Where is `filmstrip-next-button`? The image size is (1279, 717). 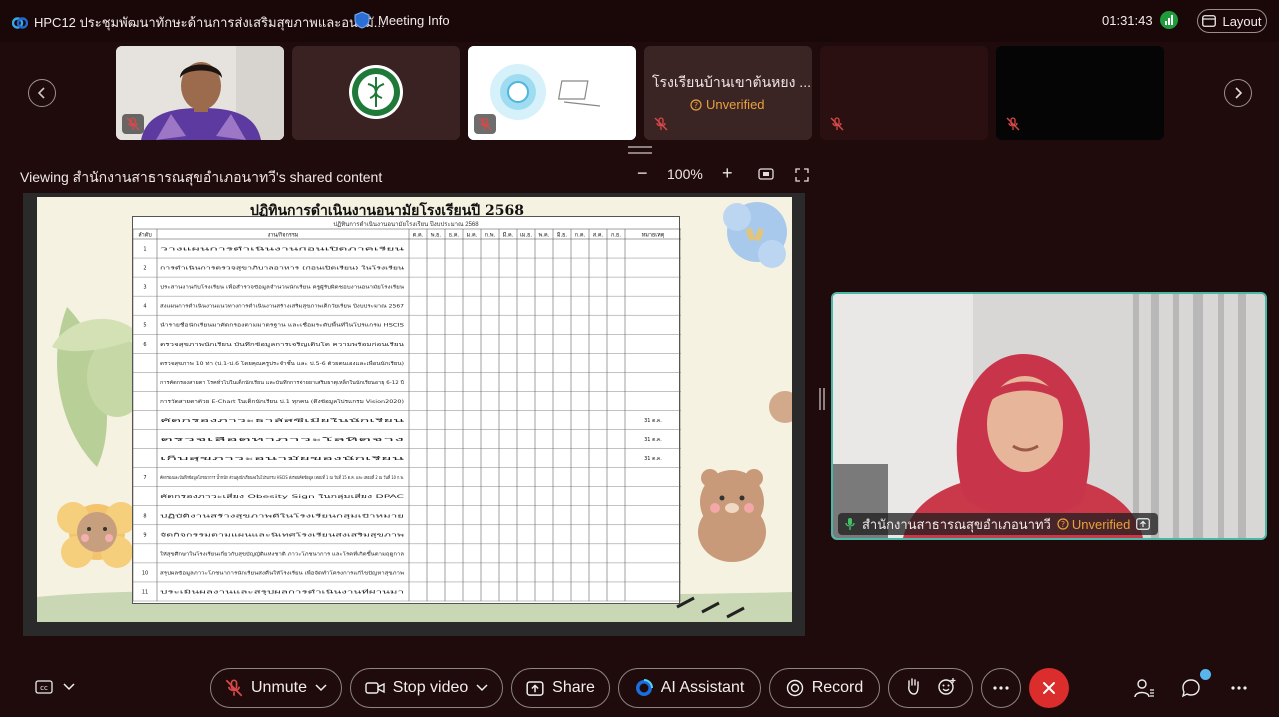
filmstrip-next-button is located at coordinates (1238, 93).